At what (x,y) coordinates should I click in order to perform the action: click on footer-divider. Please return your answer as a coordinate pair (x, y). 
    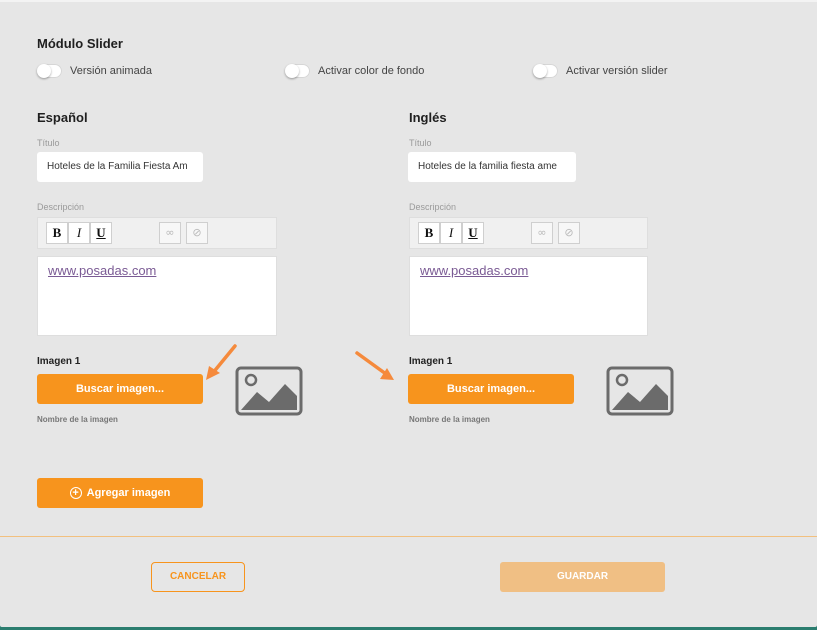
    Looking at the image, I should click on (408, 536).